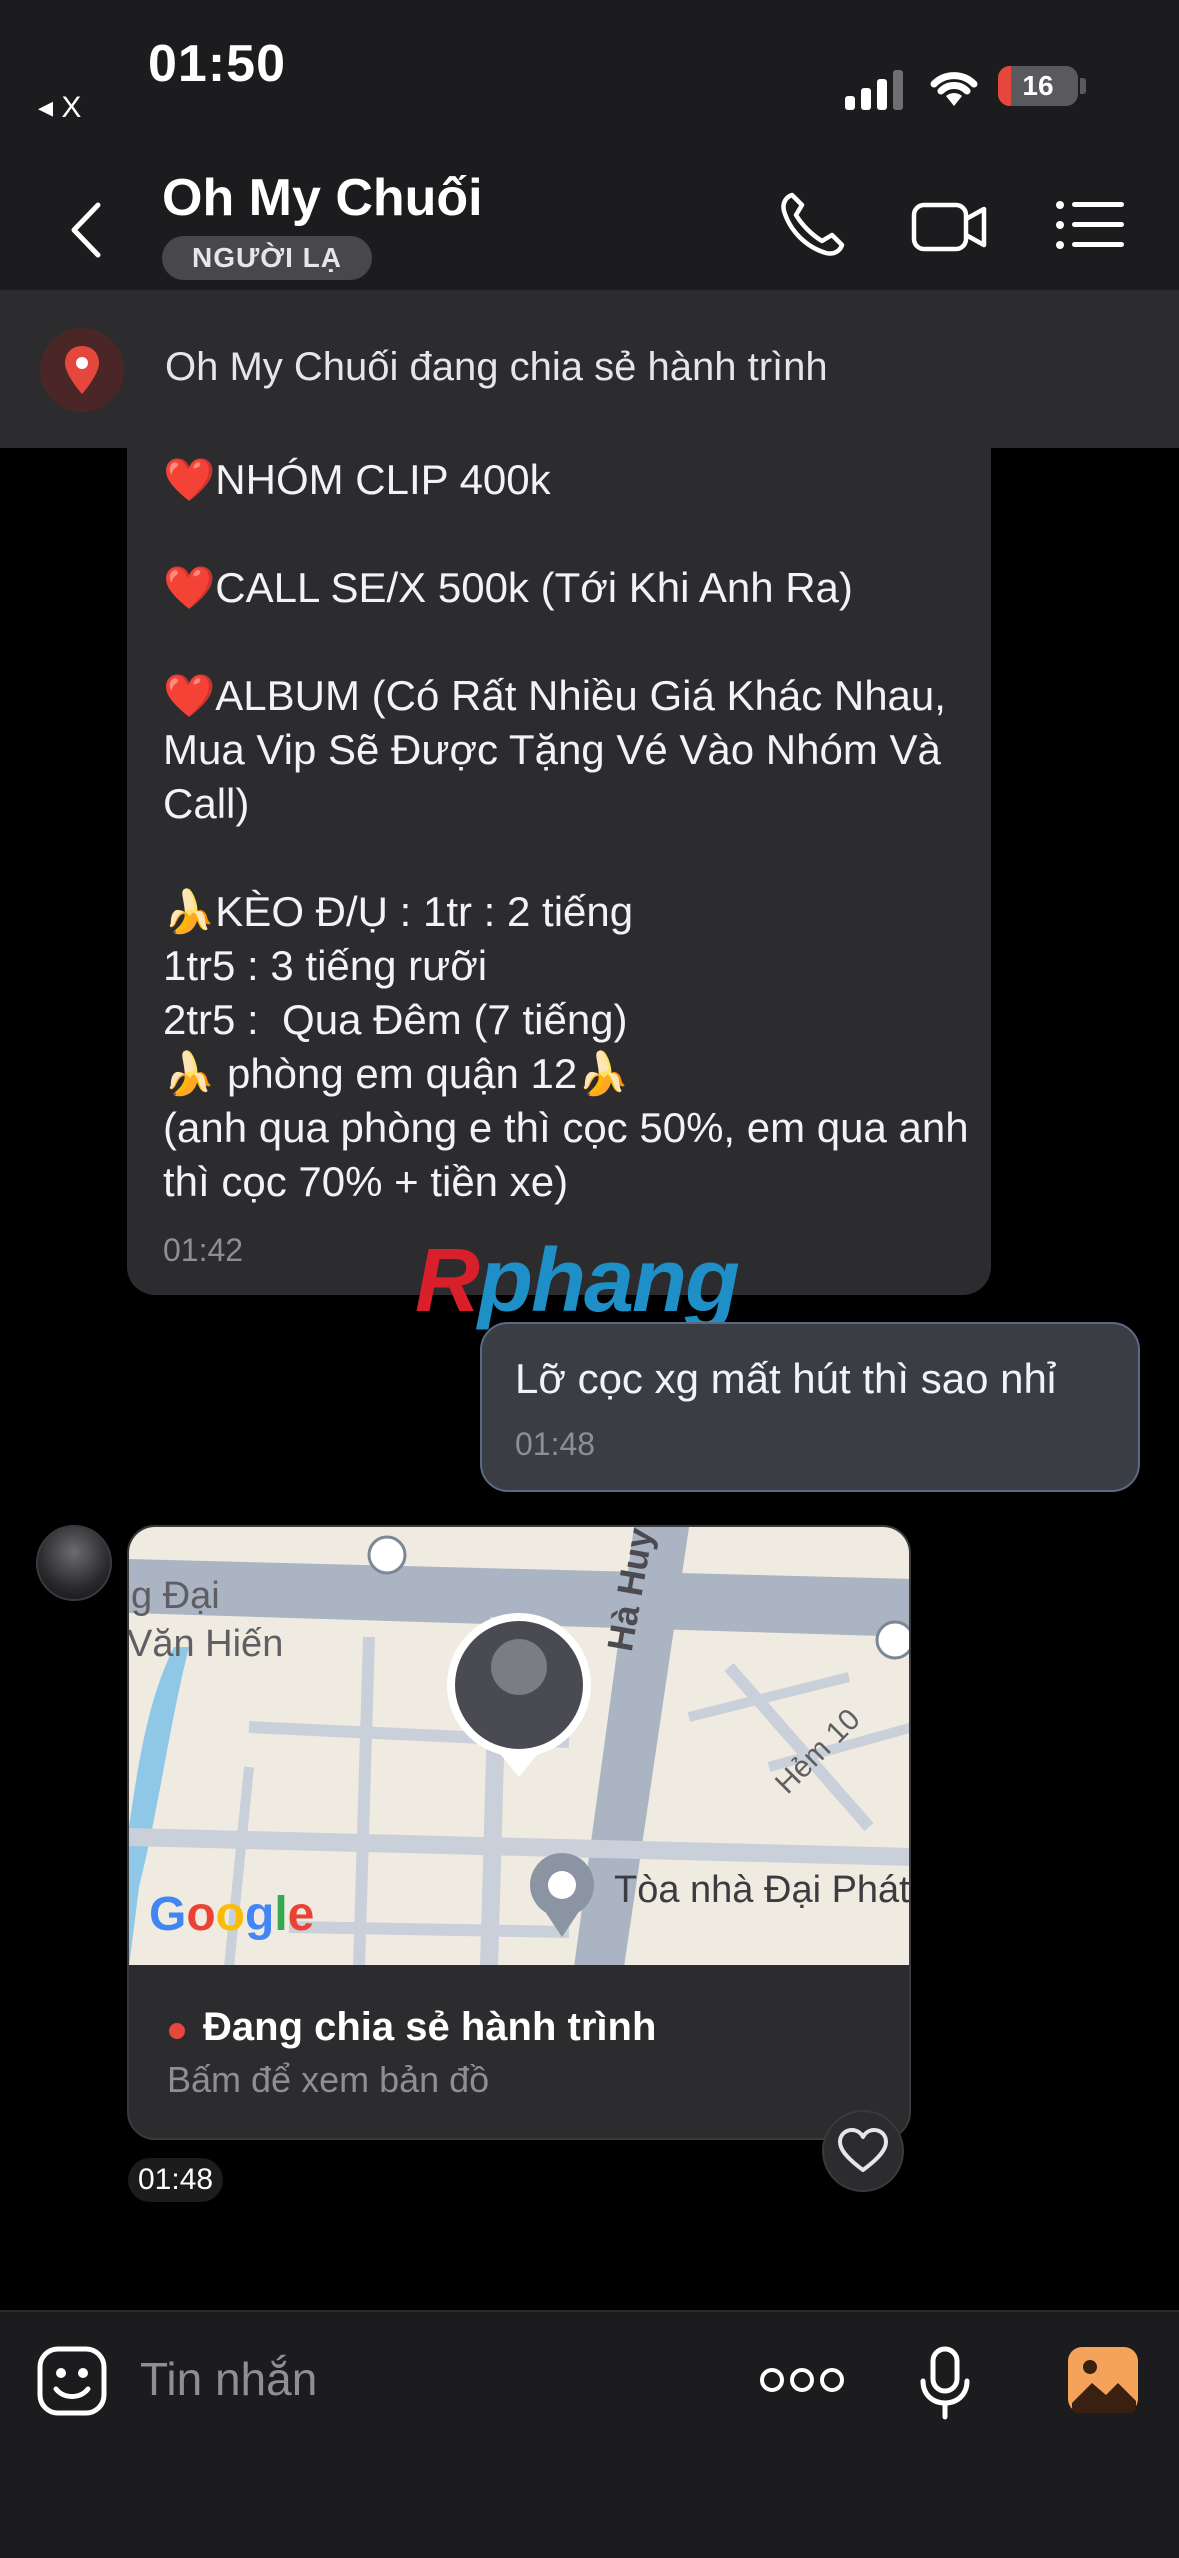  Describe the element at coordinates (59, 107) in the screenshot. I see `back-to-app-link: ◂ X` at that location.